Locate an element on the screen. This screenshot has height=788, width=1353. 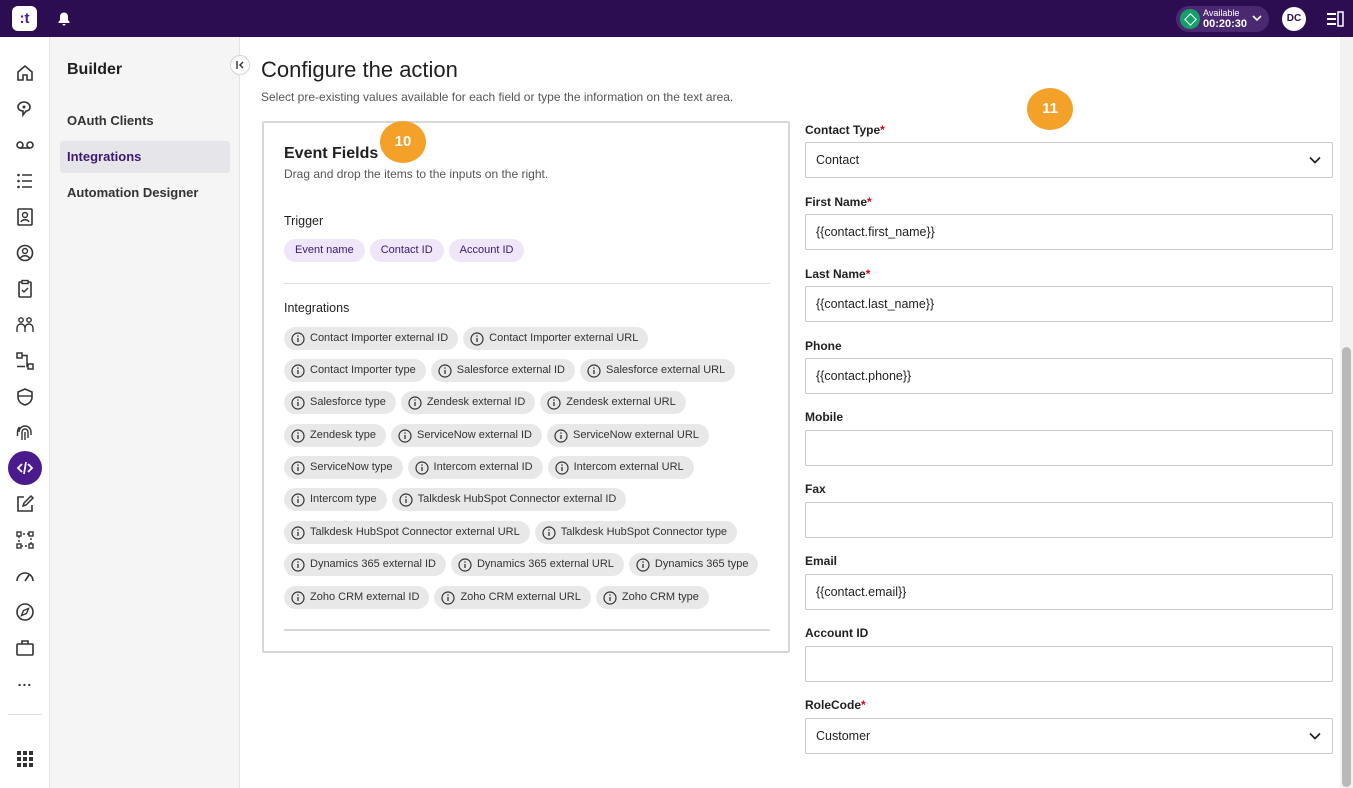
code-icon is located at coordinates (25, 468).